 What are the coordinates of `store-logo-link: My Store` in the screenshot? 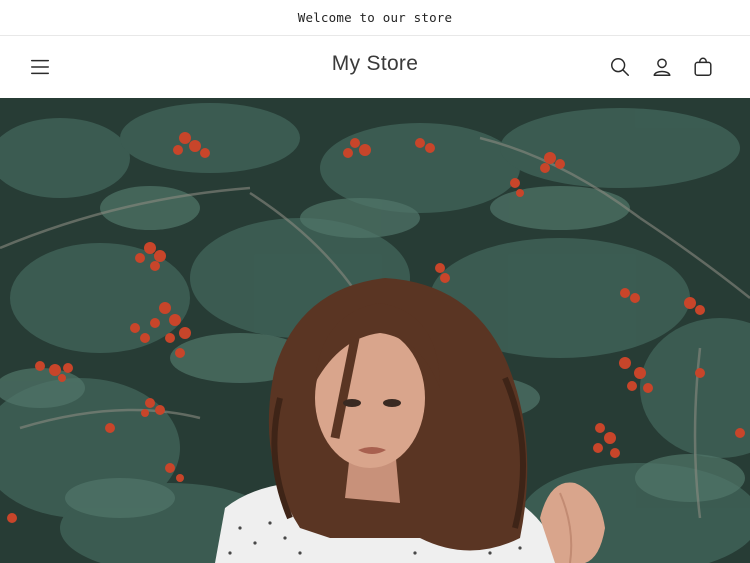 It's located at (375, 64).